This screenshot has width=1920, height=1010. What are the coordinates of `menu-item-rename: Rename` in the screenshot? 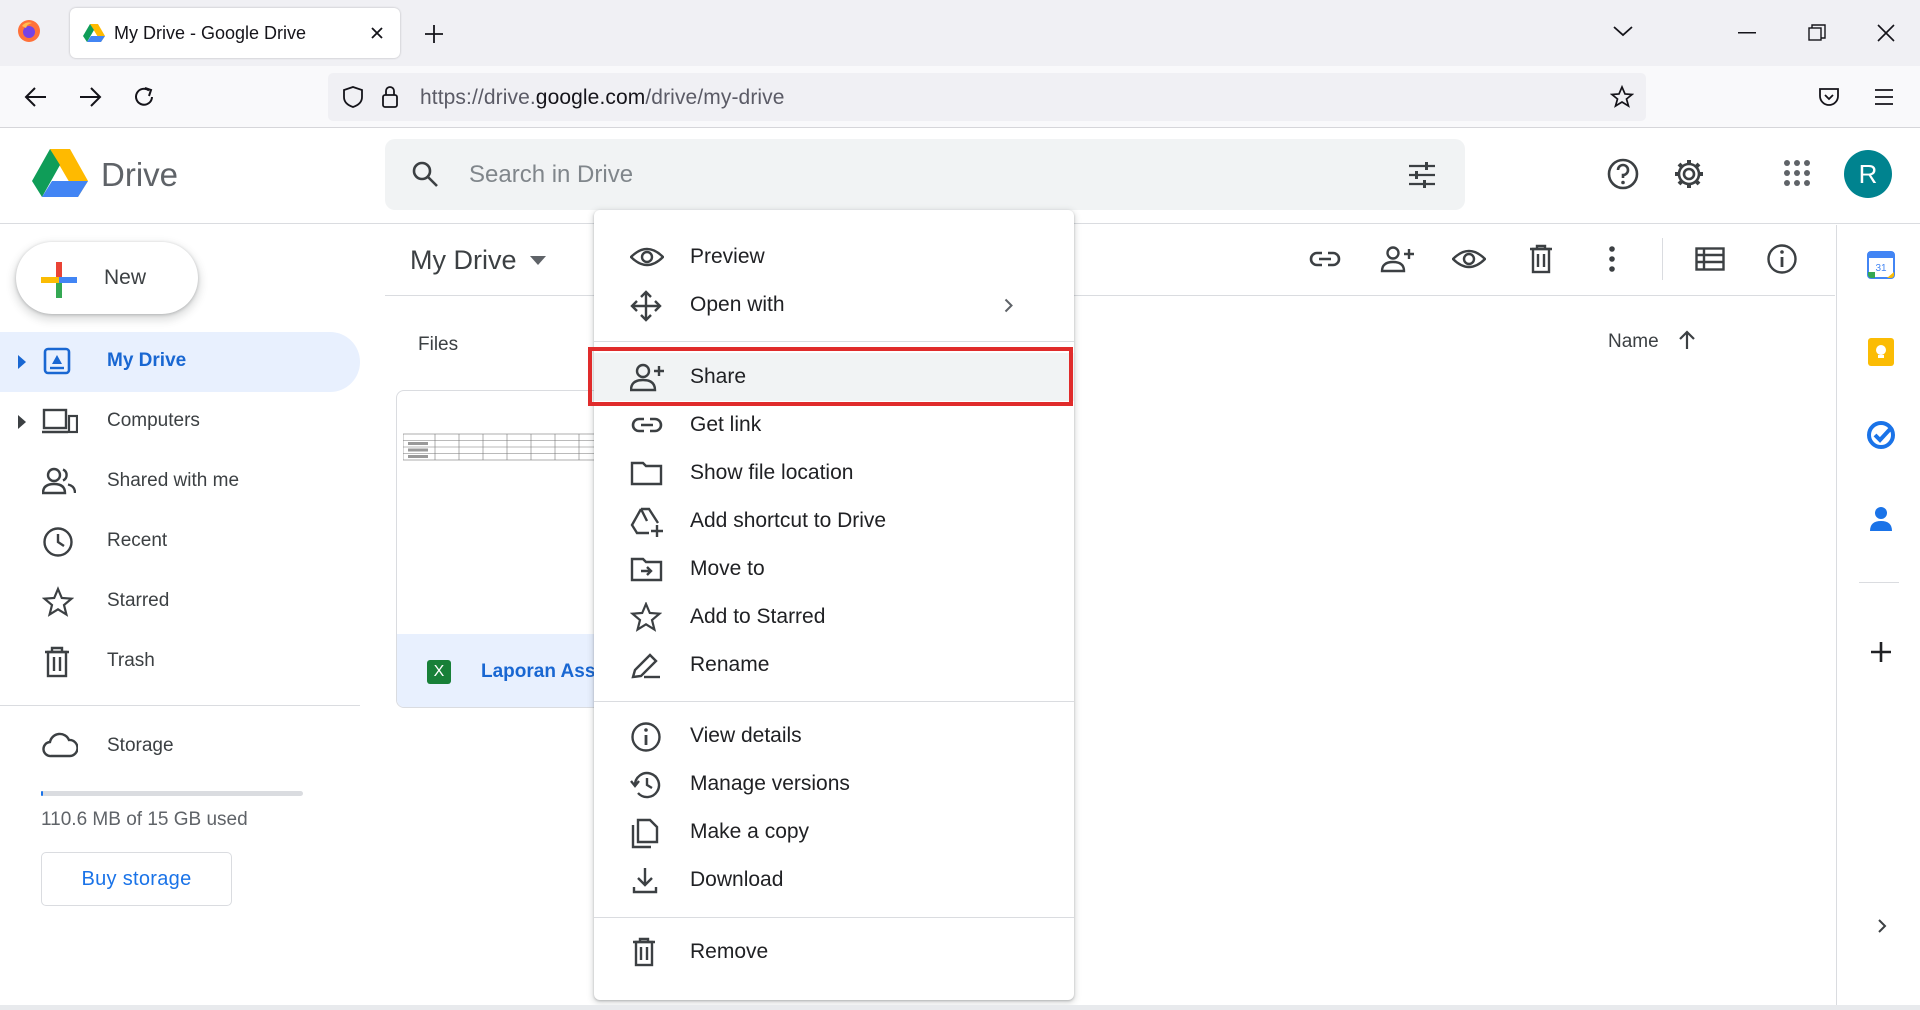 It's located at (834, 665).